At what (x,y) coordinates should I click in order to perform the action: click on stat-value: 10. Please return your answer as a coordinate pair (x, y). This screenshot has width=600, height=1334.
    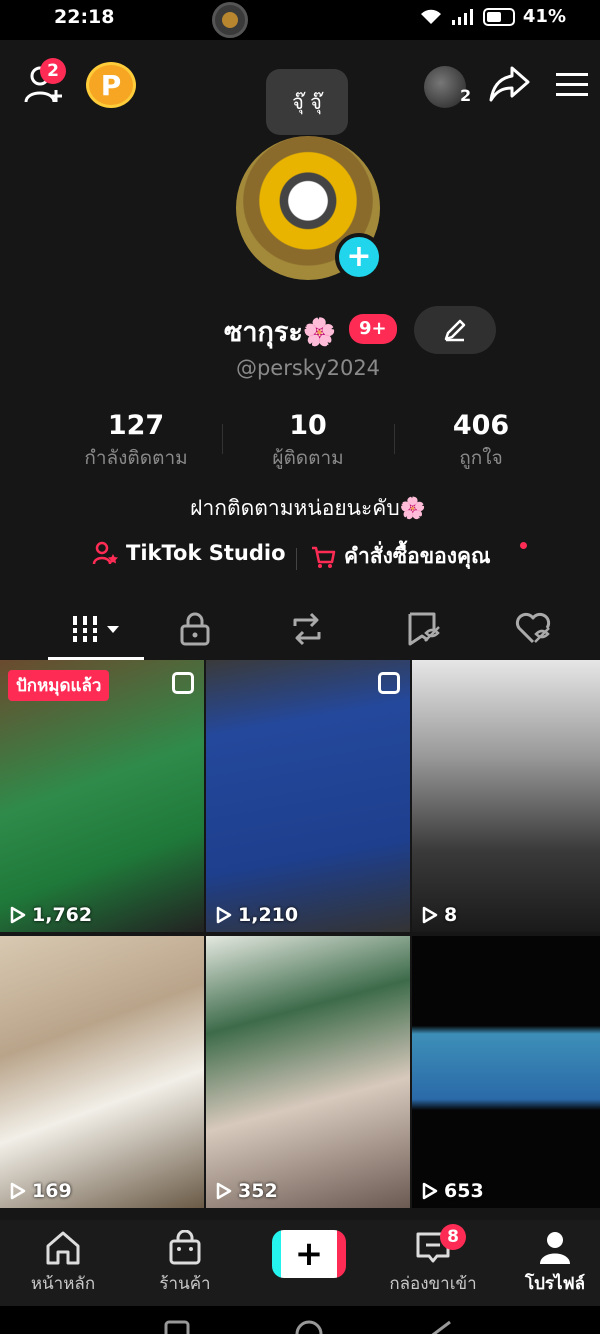
    Looking at the image, I should click on (308, 425).